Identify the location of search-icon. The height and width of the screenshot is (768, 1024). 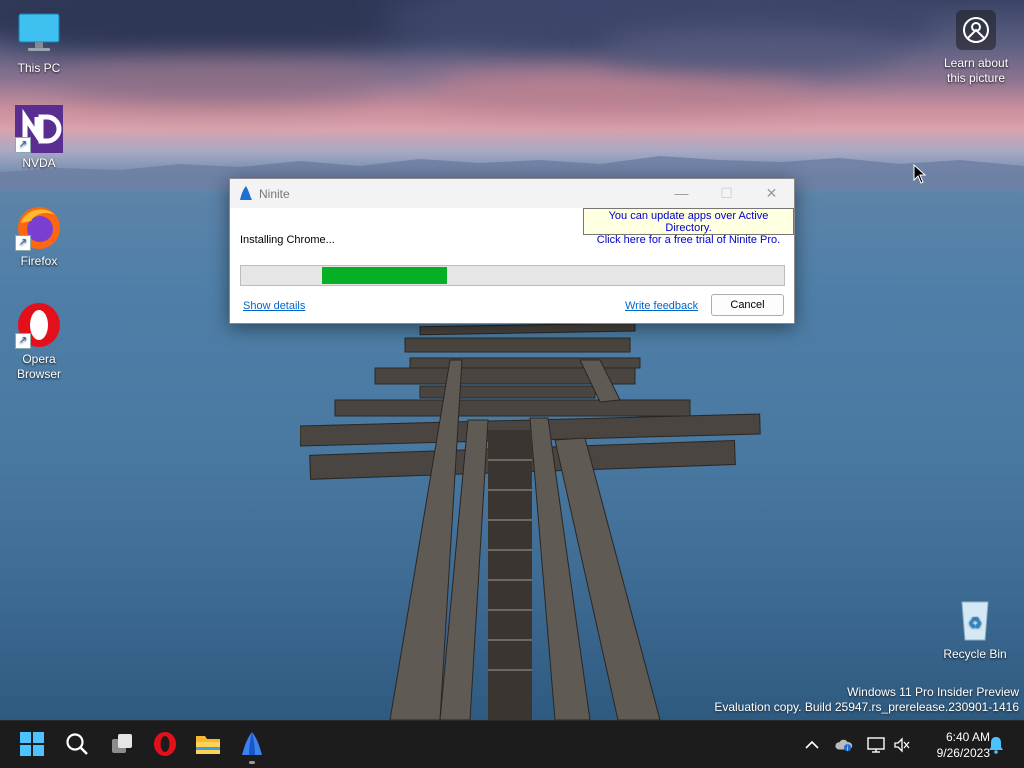
(77, 744).